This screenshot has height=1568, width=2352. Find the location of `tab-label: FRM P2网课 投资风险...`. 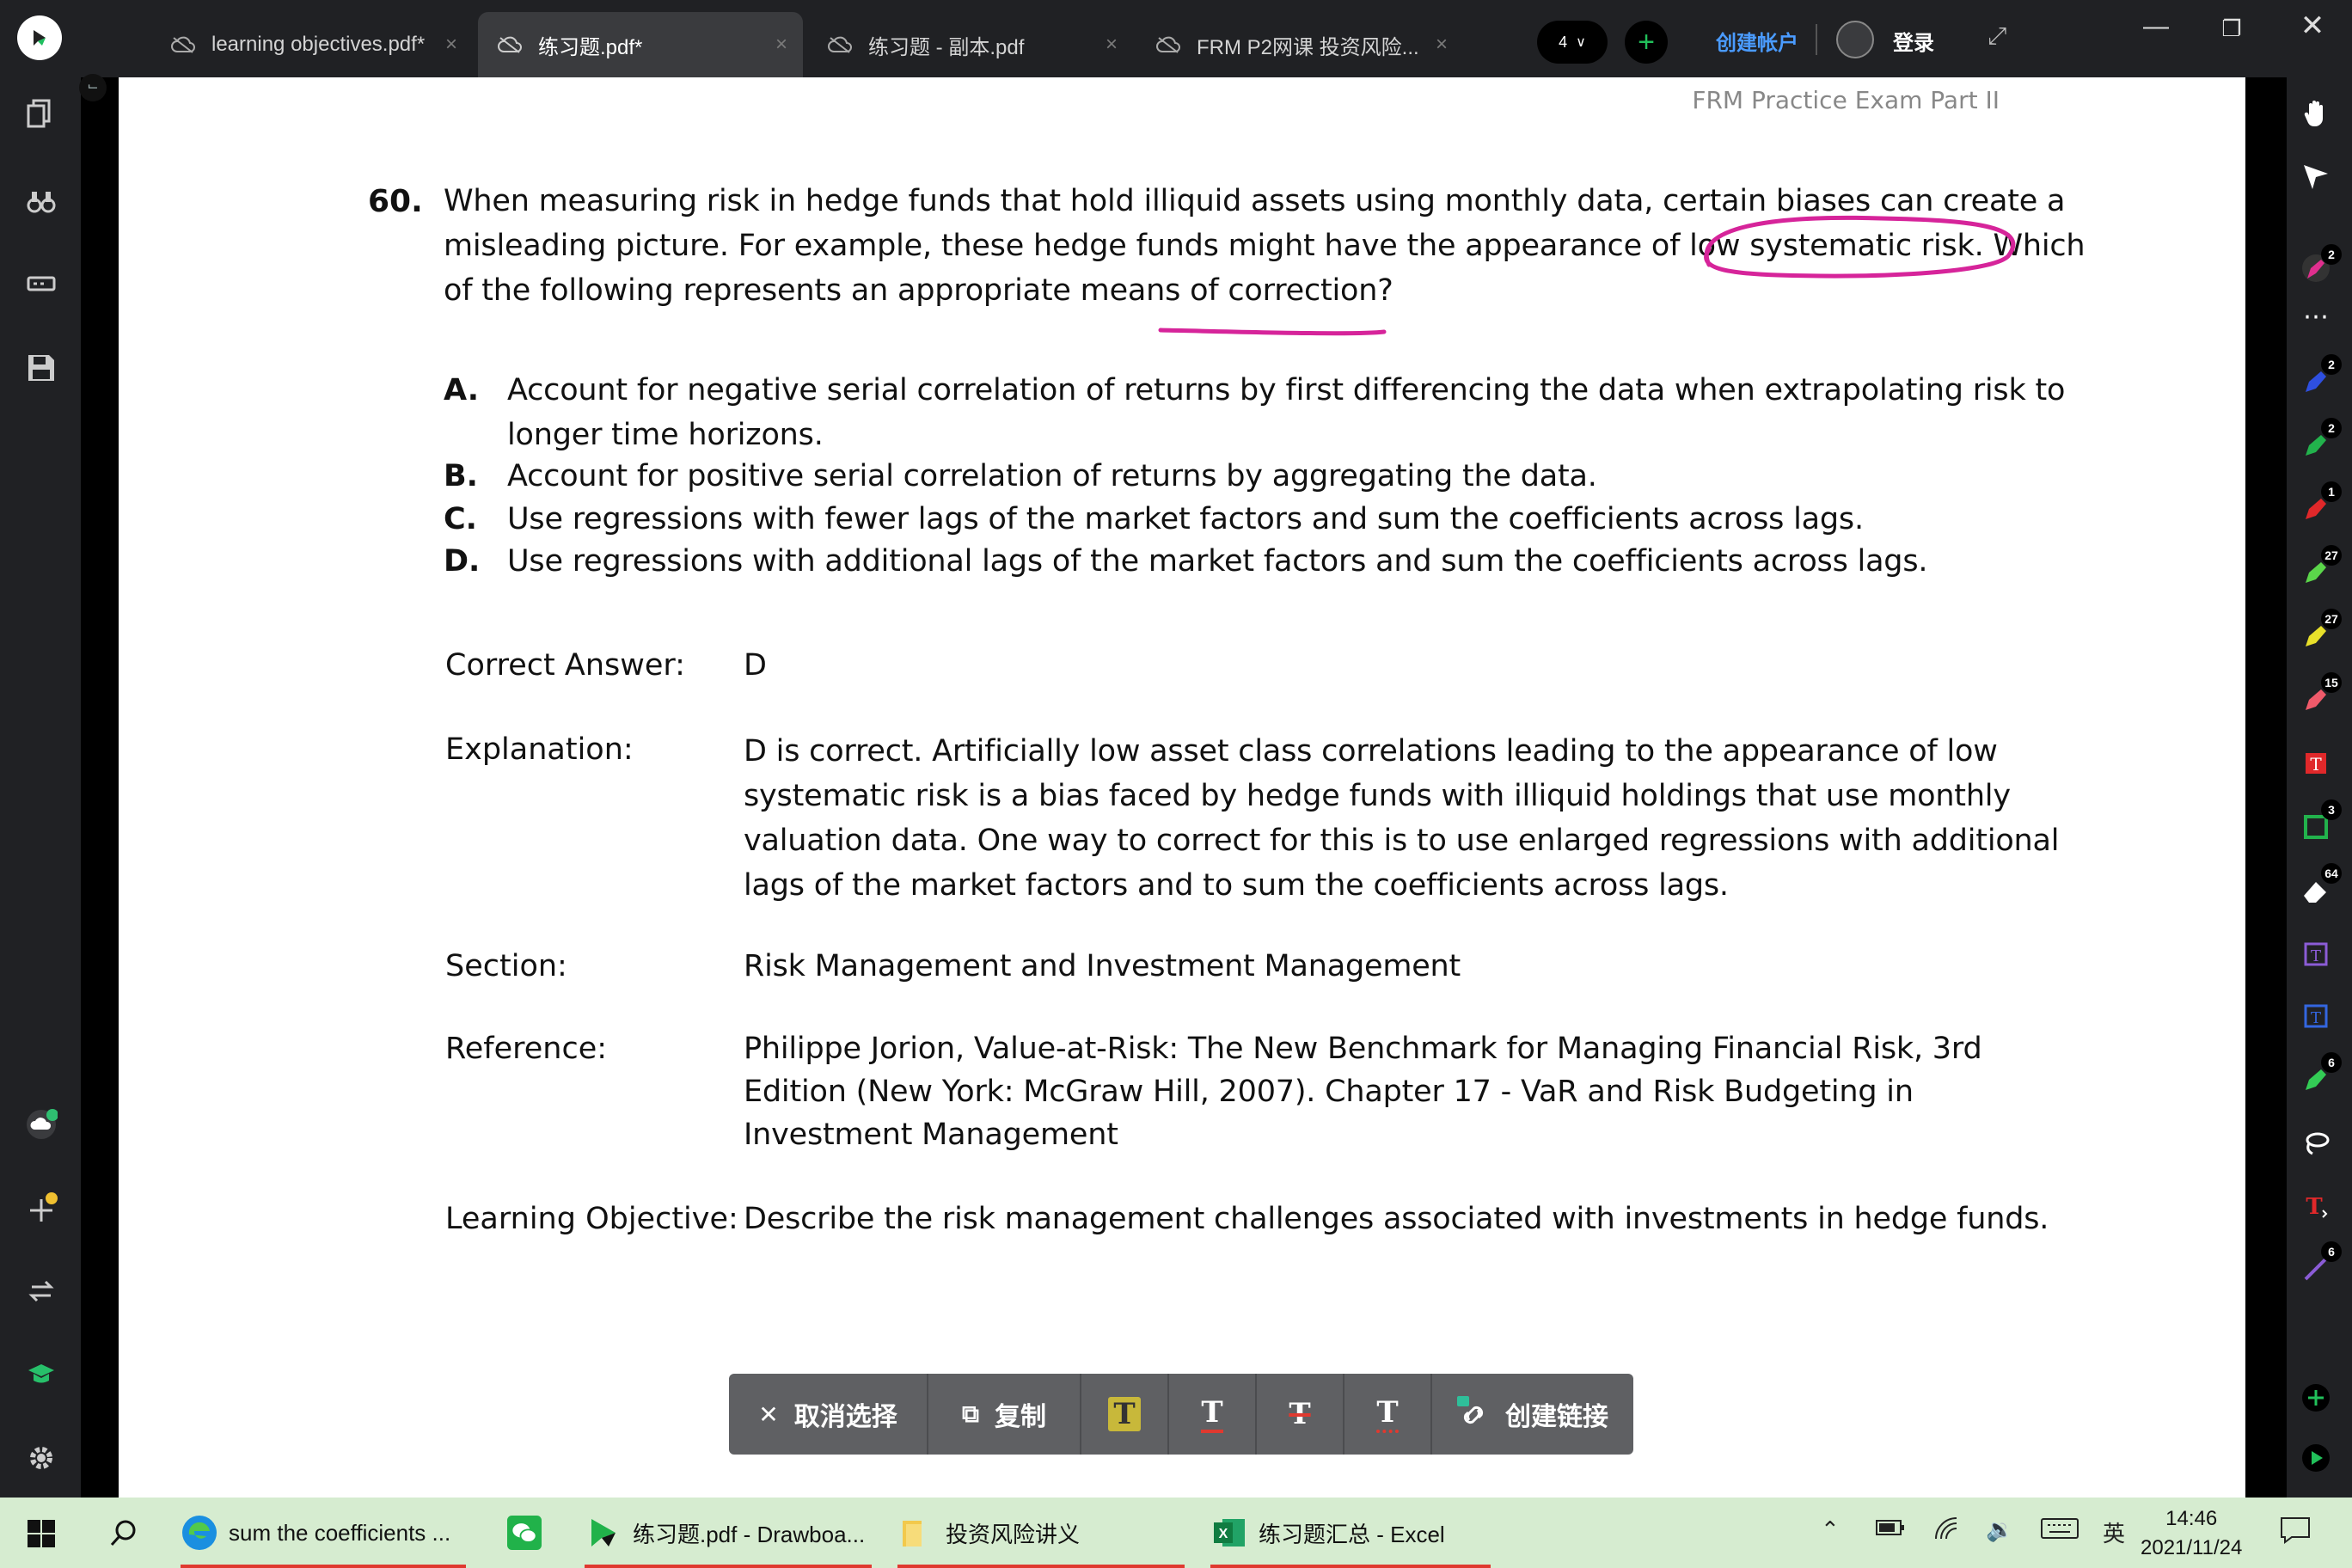

tab-label: FRM P2网课 投资风险... is located at coordinates (1308, 47).